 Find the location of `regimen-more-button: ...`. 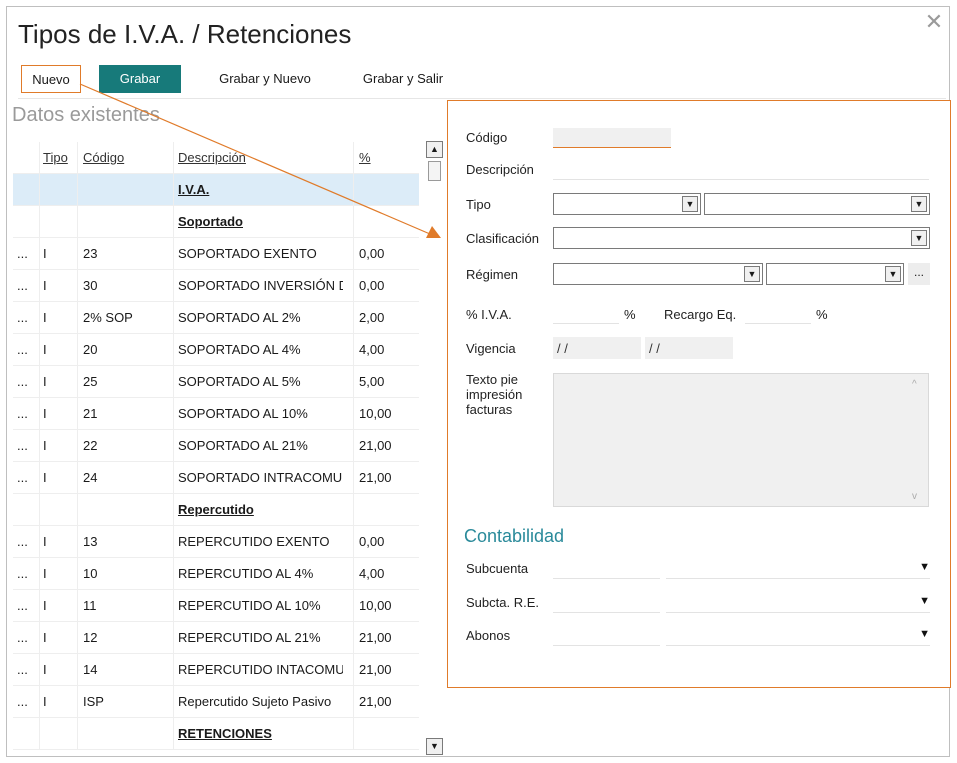

regimen-more-button: ... is located at coordinates (919, 274).